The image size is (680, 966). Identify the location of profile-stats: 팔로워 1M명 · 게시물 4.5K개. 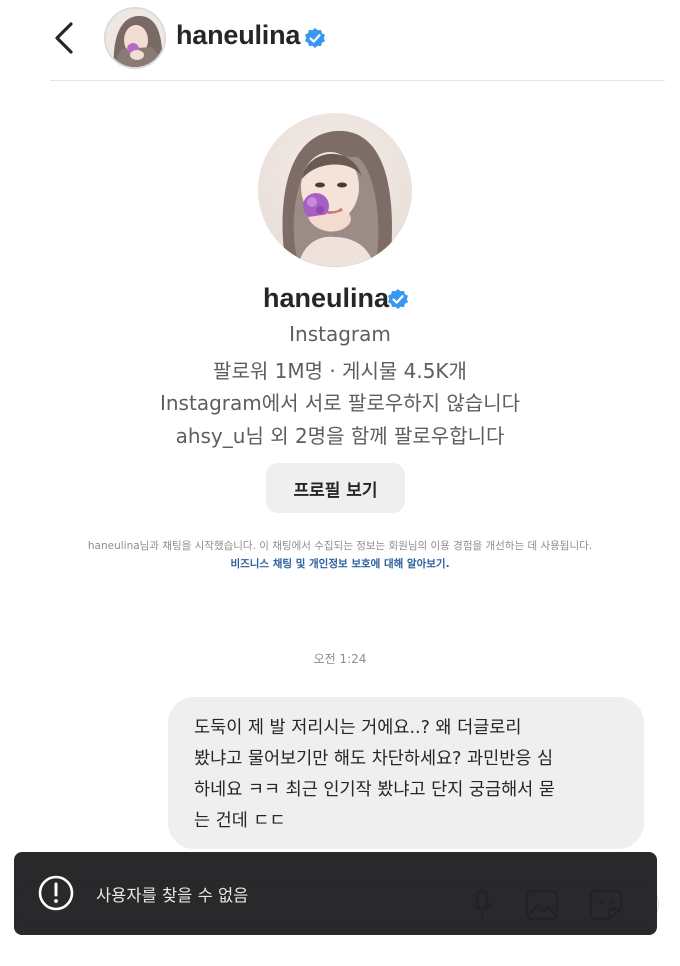
(340, 371).